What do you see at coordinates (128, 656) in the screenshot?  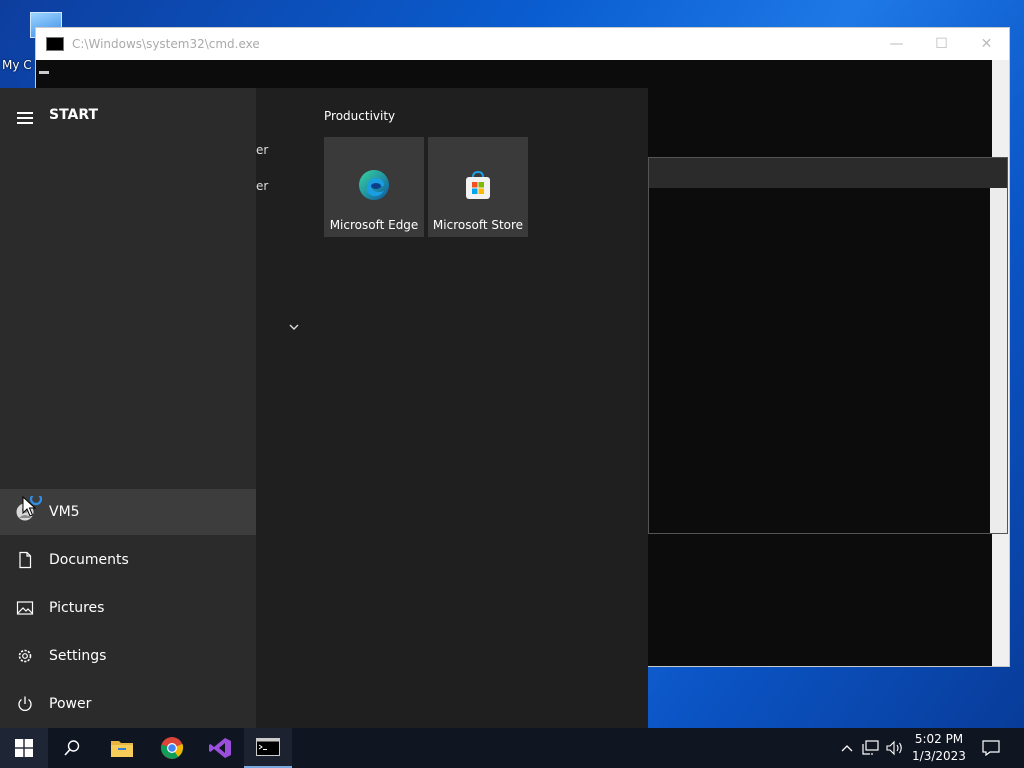 I see `nav-settings: Settings` at bounding box center [128, 656].